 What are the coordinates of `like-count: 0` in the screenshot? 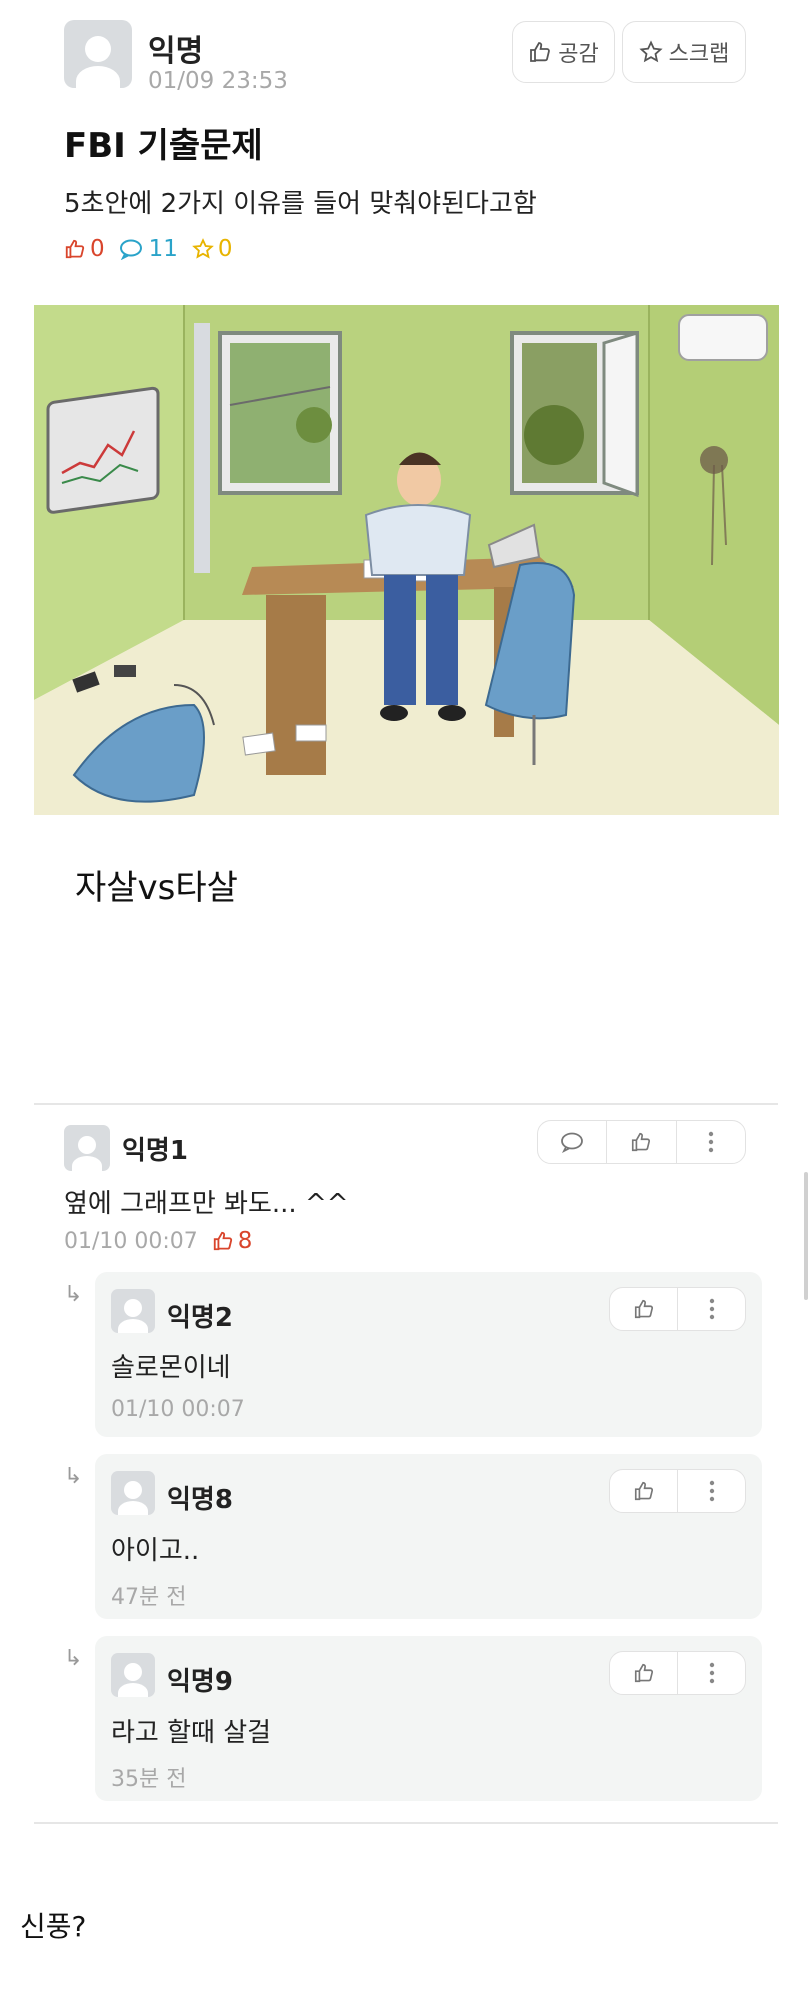 It's located at (97, 249).